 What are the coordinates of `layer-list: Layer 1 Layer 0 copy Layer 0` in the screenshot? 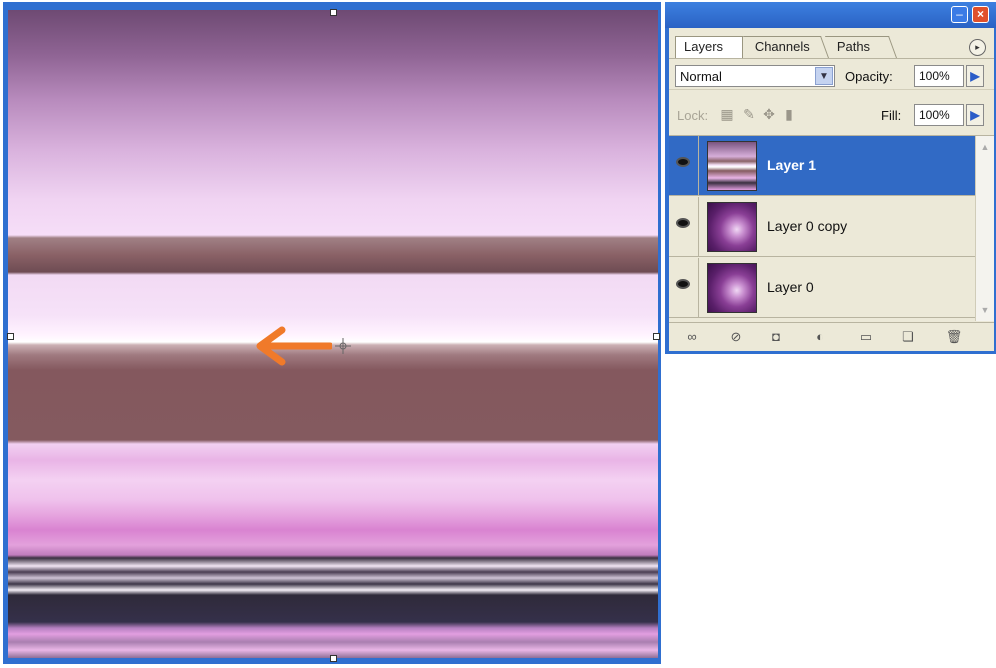 It's located at (822, 228).